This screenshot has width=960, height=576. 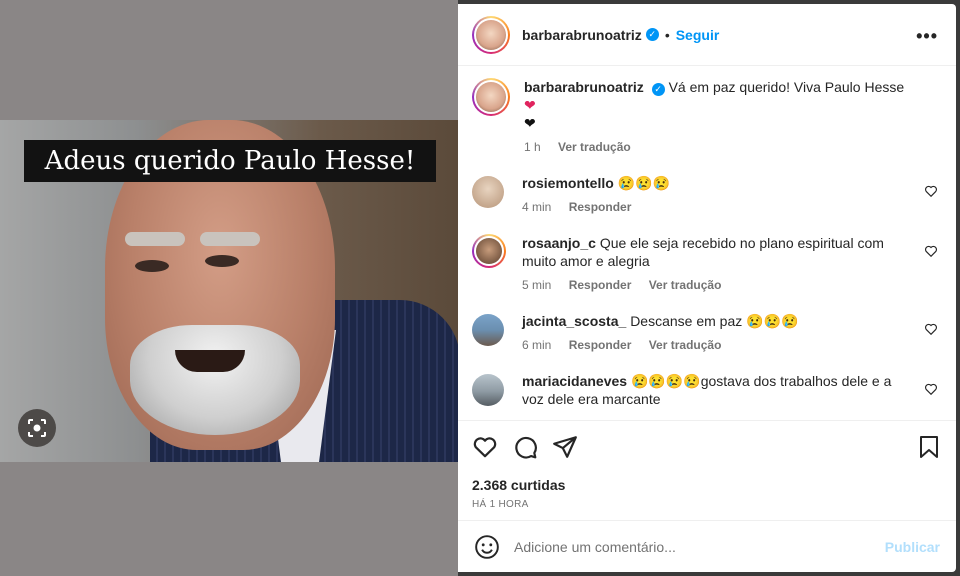 I want to click on lens-icon, so click(x=37, y=428).